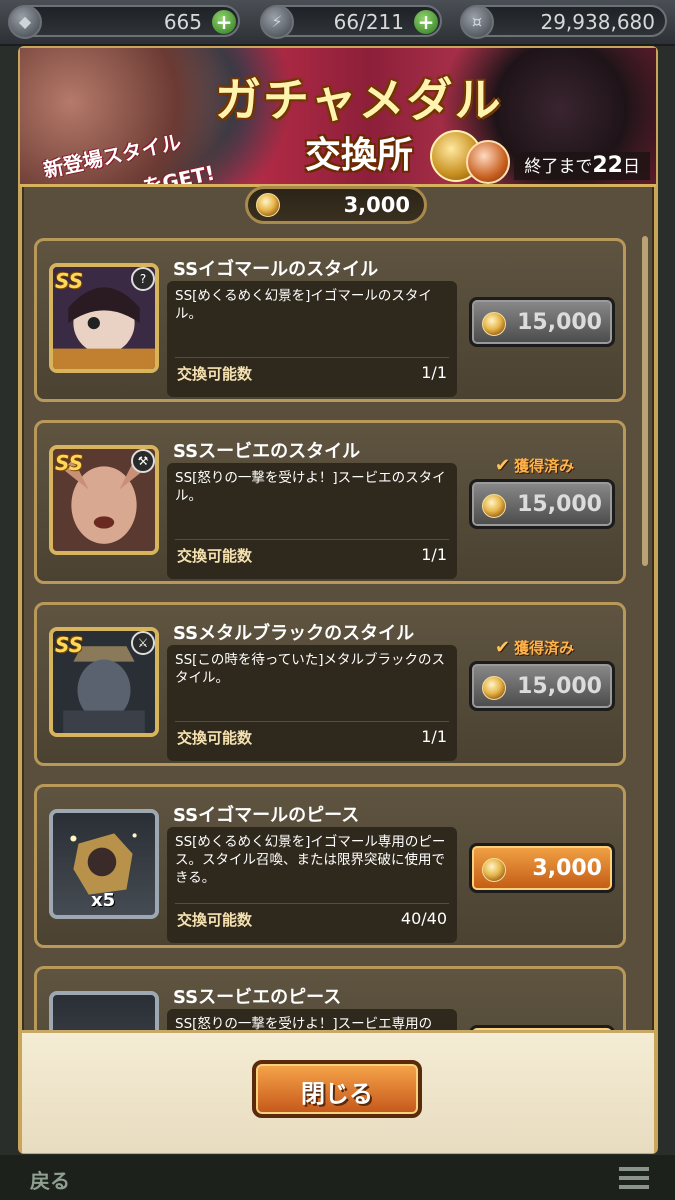  I want to click on item-description: SS[この時を待っていた]メタルブラックのスタイル。, so click(310, 669).